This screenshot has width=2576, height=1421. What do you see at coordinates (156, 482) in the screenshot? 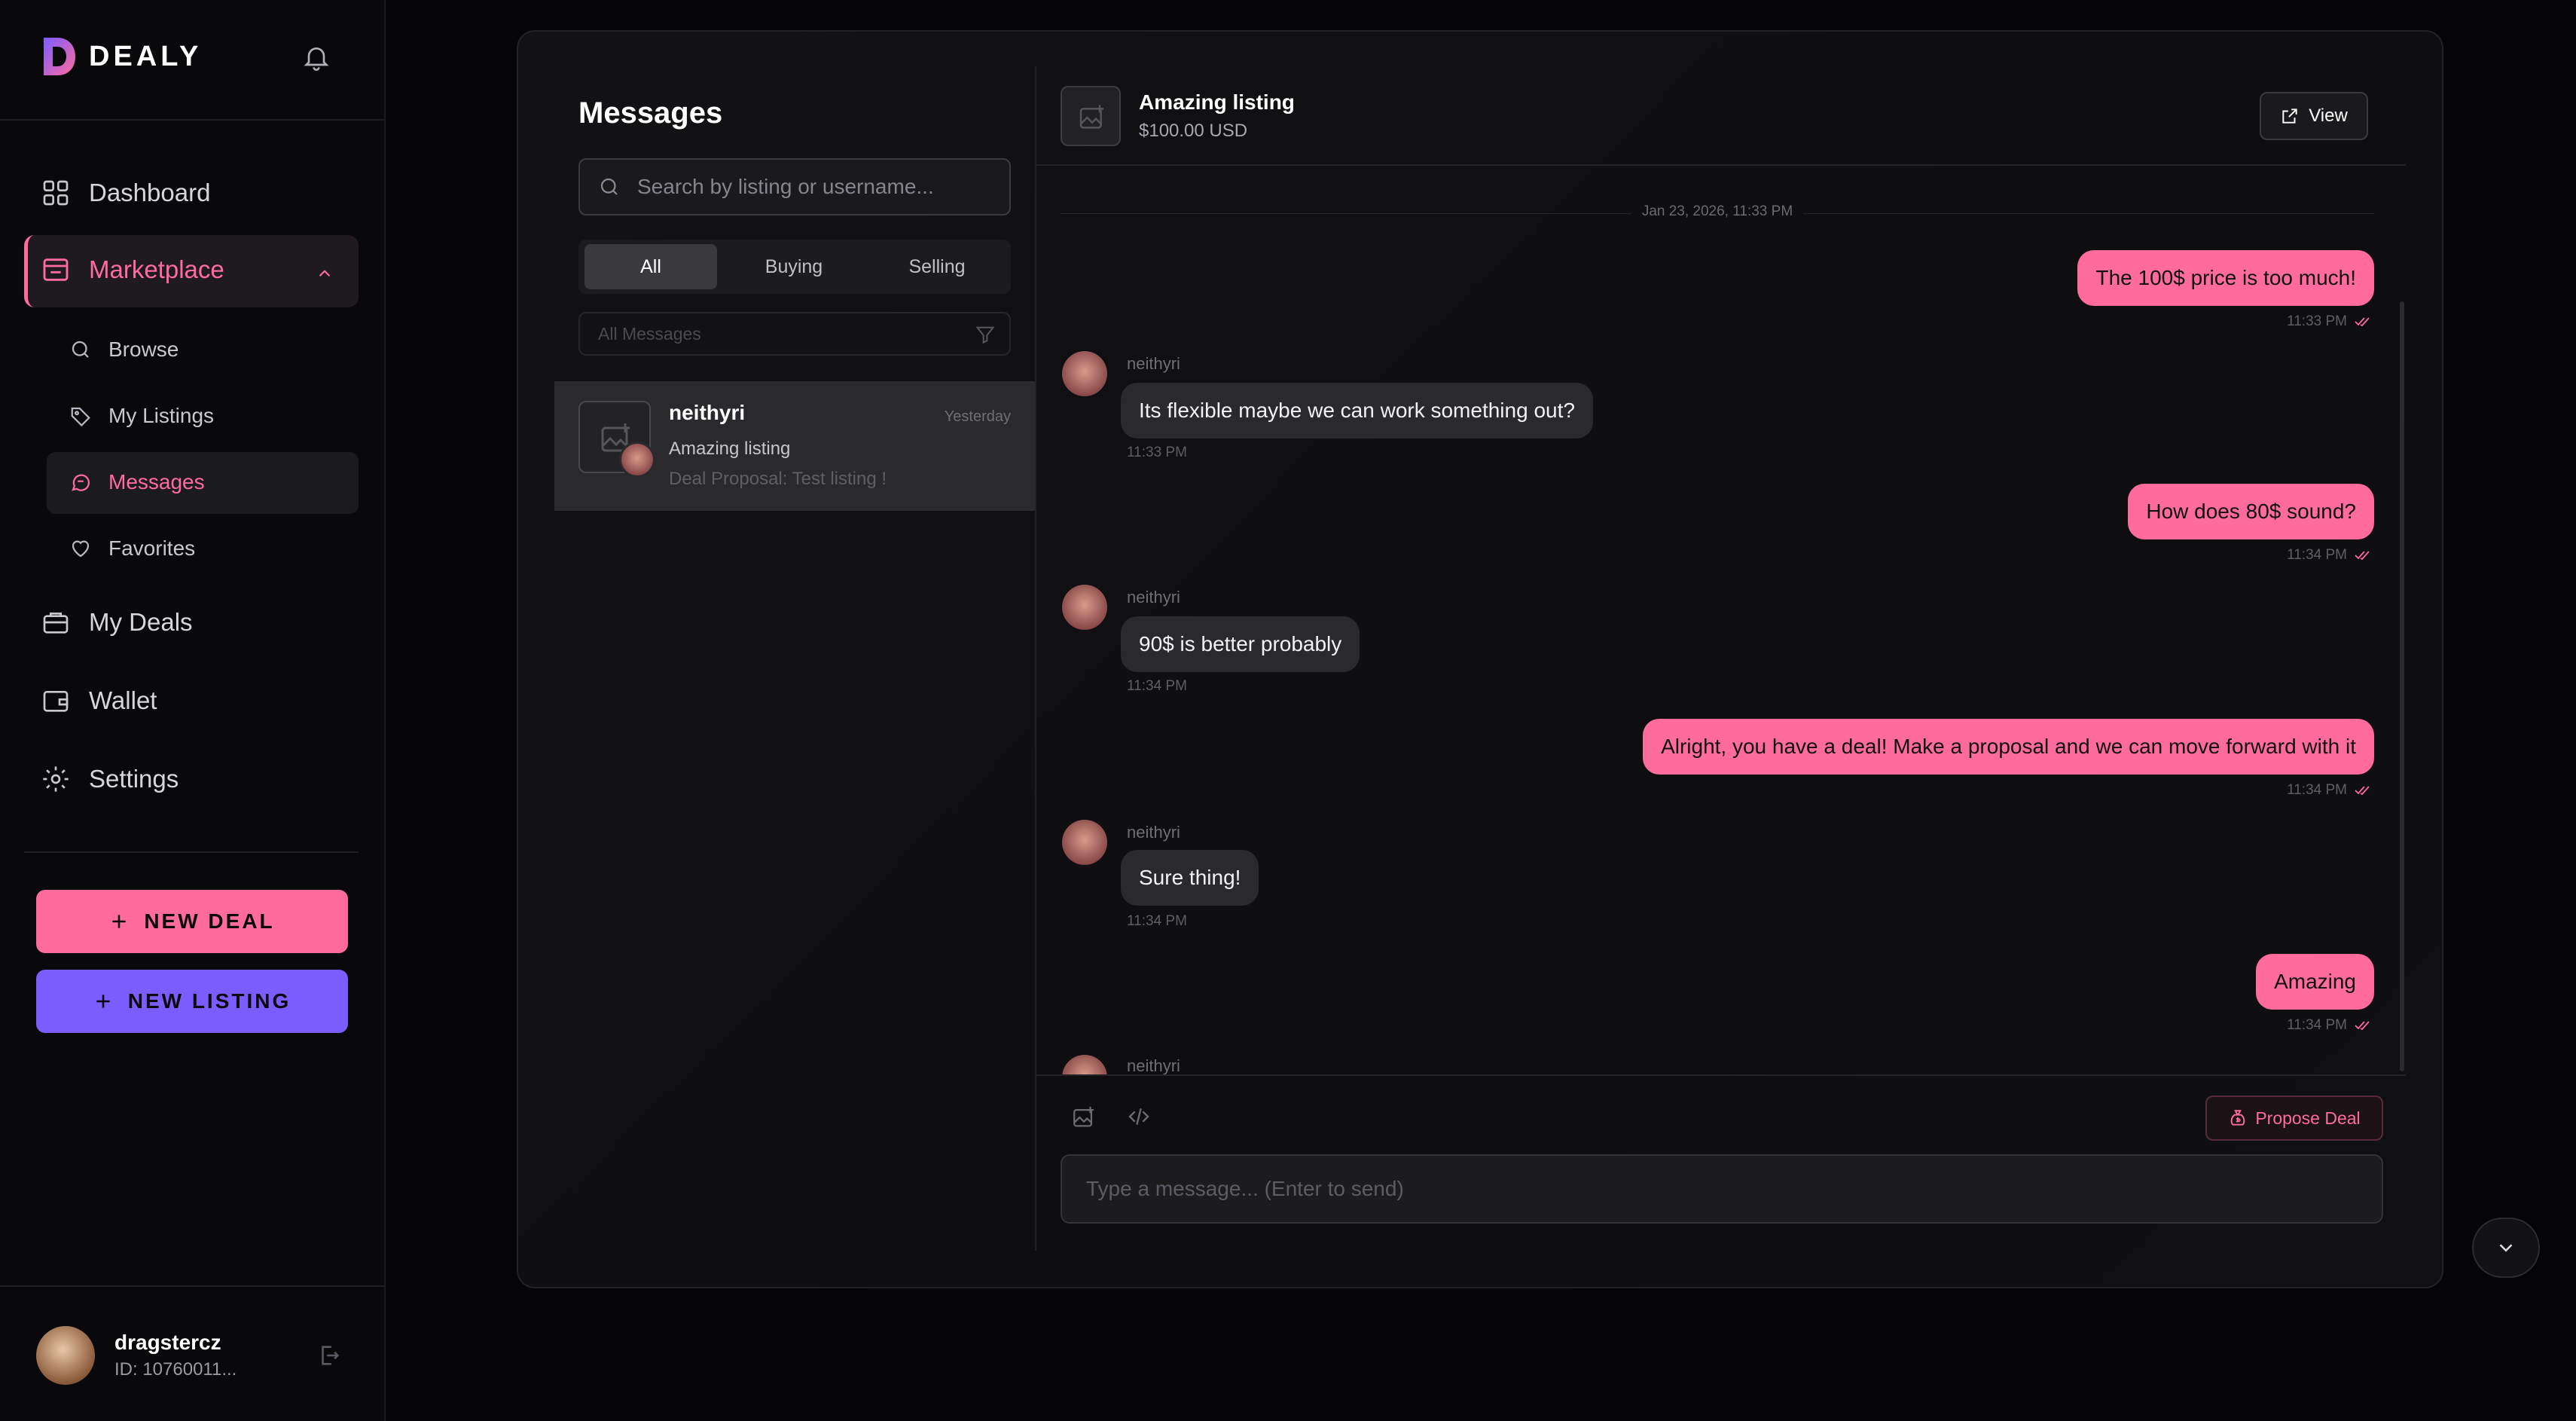
I see `nav-messages-label: Messages` at bounding box center [156, 482].